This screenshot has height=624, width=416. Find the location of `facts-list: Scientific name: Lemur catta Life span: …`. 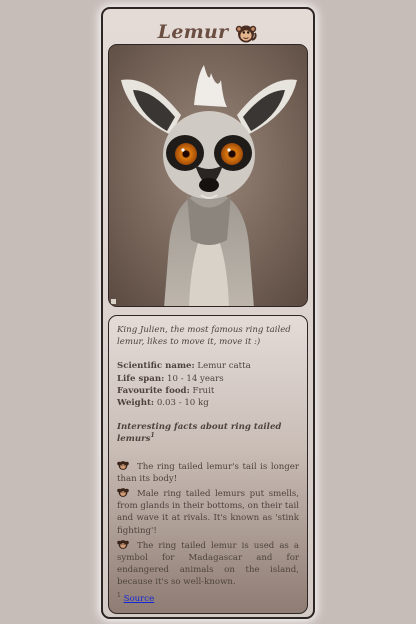

facts-list: Scientific name: Lemur catta Life span: … is located at coordinates (208, 384).